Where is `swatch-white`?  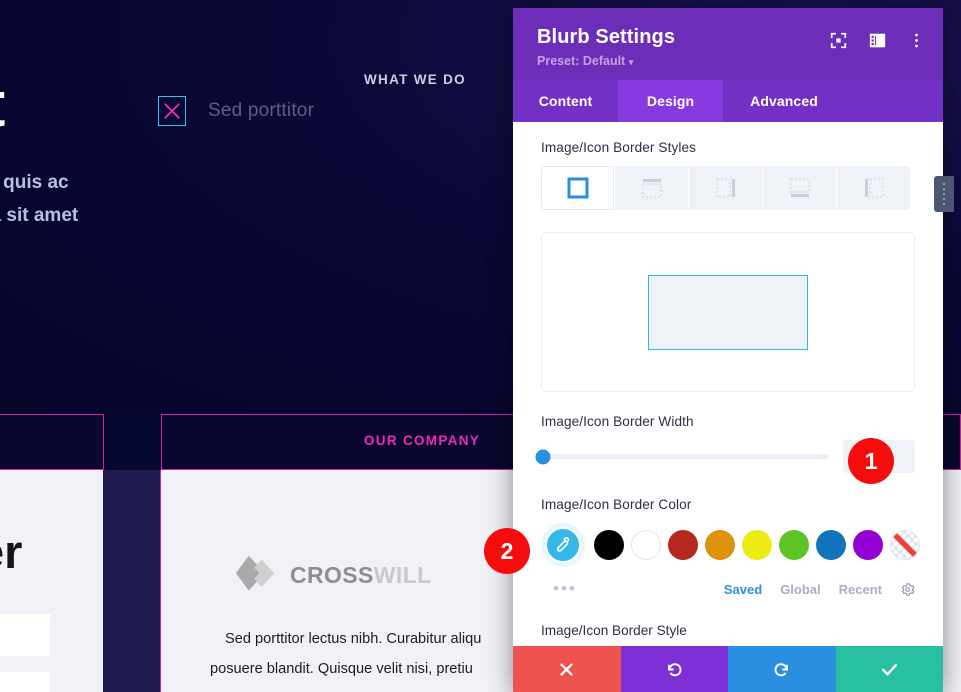
swatch-white is located at coordinates (646, 545).